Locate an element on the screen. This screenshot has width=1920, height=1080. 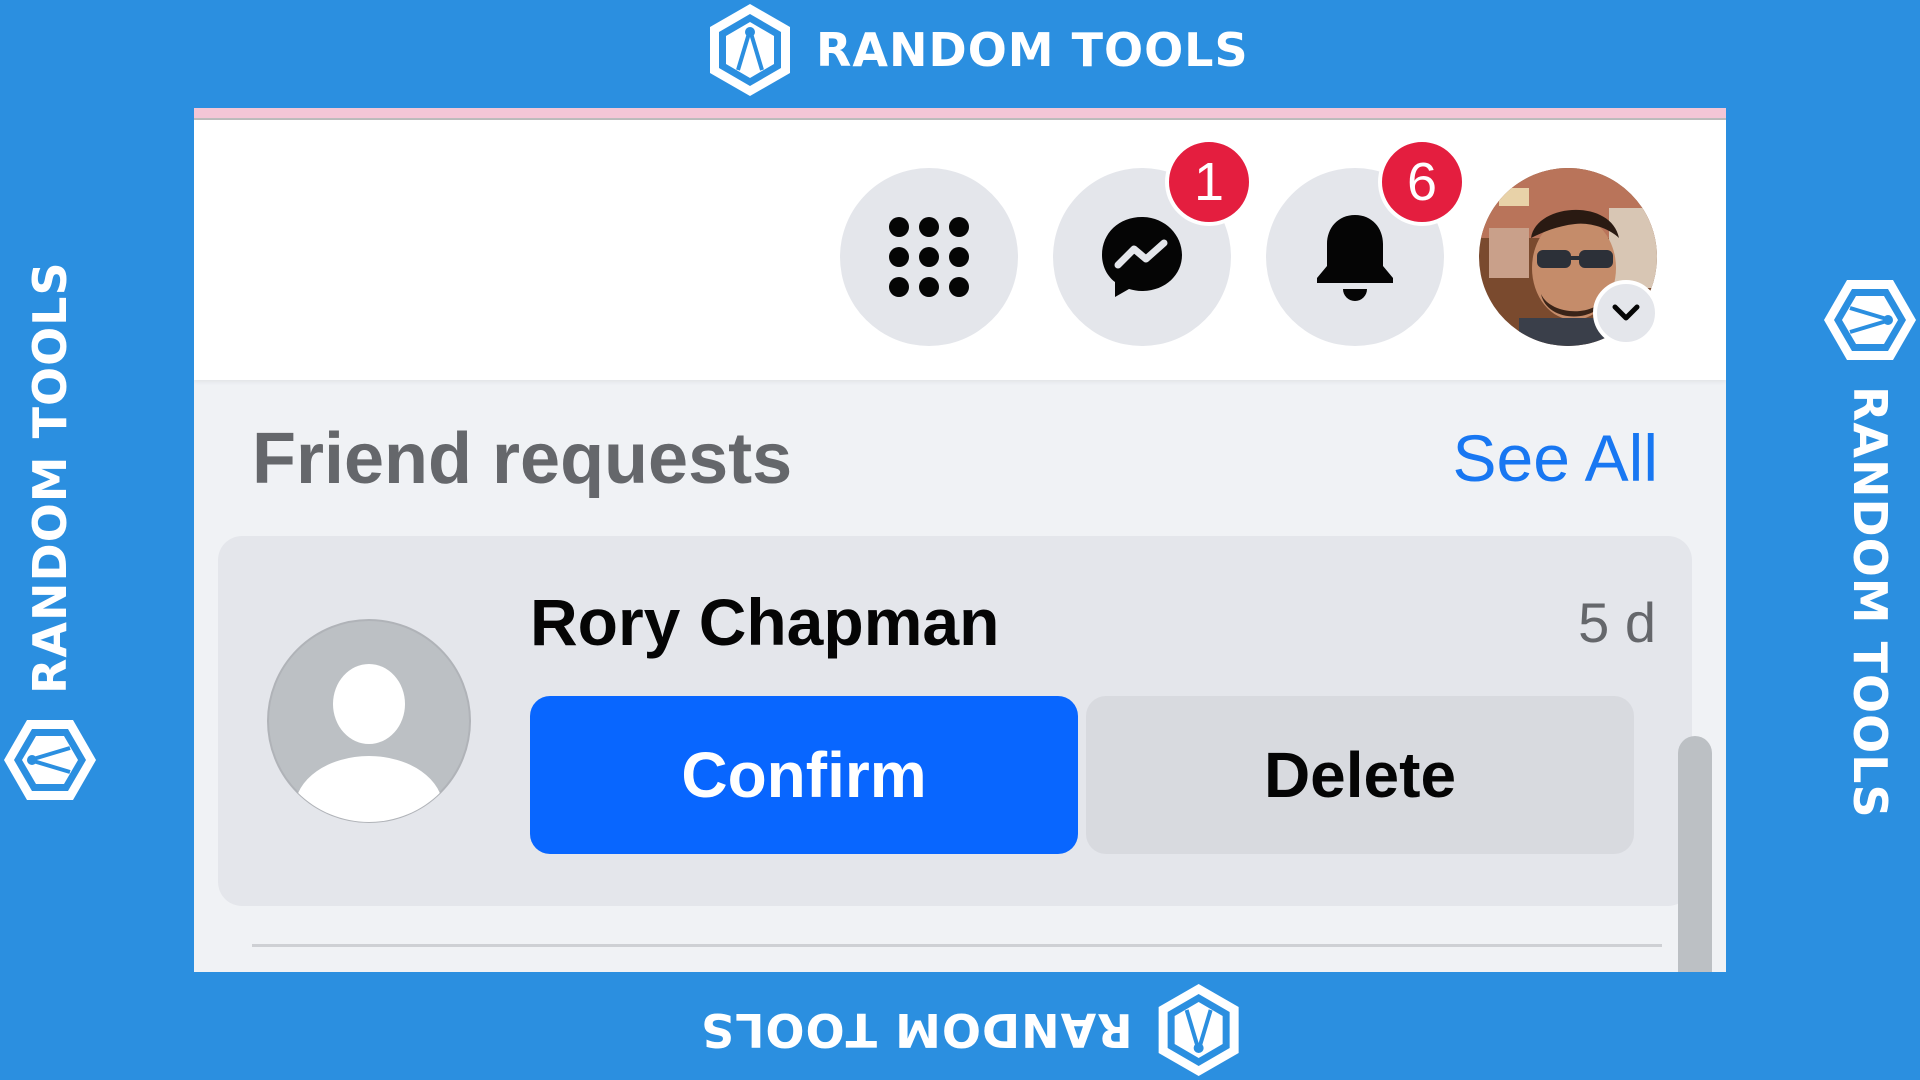
browser-edge is located at coordinates (960, 114).